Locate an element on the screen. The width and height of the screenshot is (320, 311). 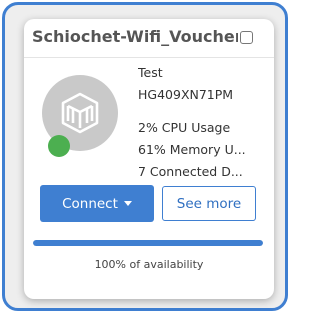
connect-button-label: Connect is located at coordinates (90, 203).